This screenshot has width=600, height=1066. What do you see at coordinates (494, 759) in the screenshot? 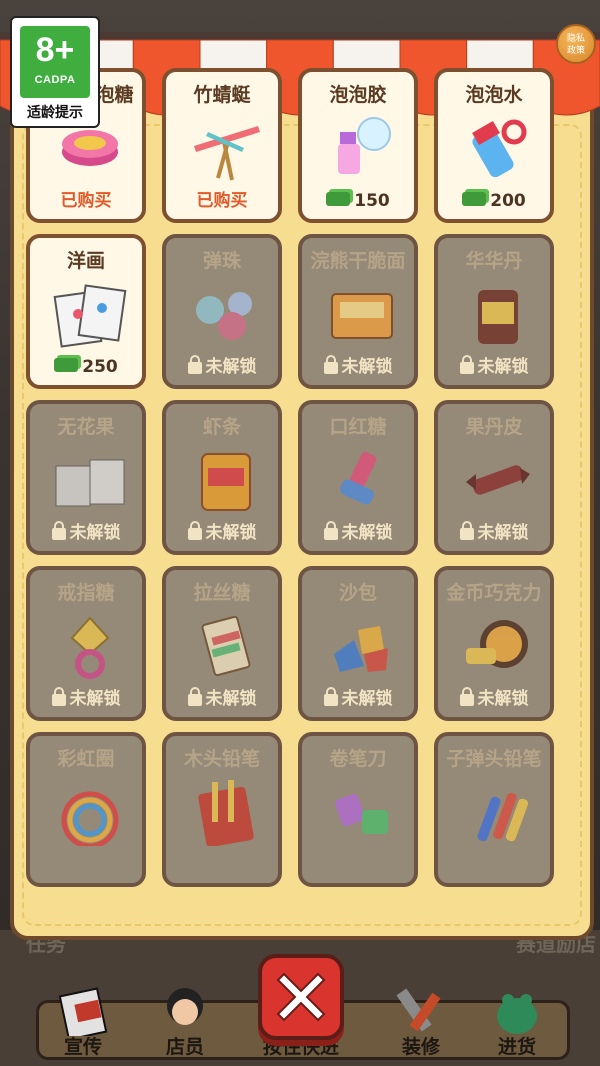
I see `shop-item-name: 子弹头铅笔` at bounding box center [494, 759].